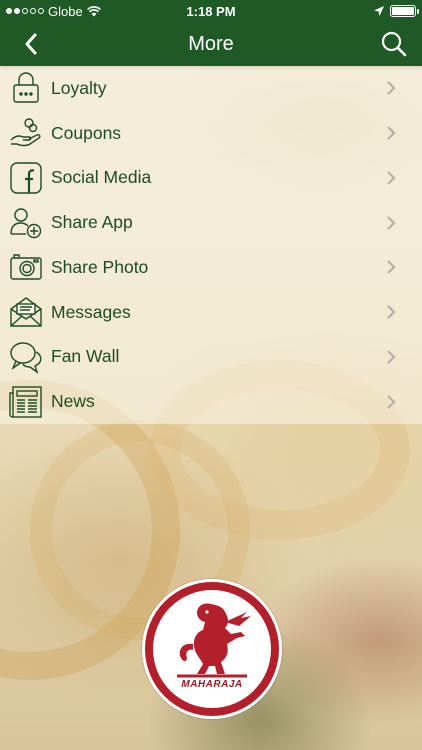  I want to click on lion-emblem-icon, so click(214, 640).